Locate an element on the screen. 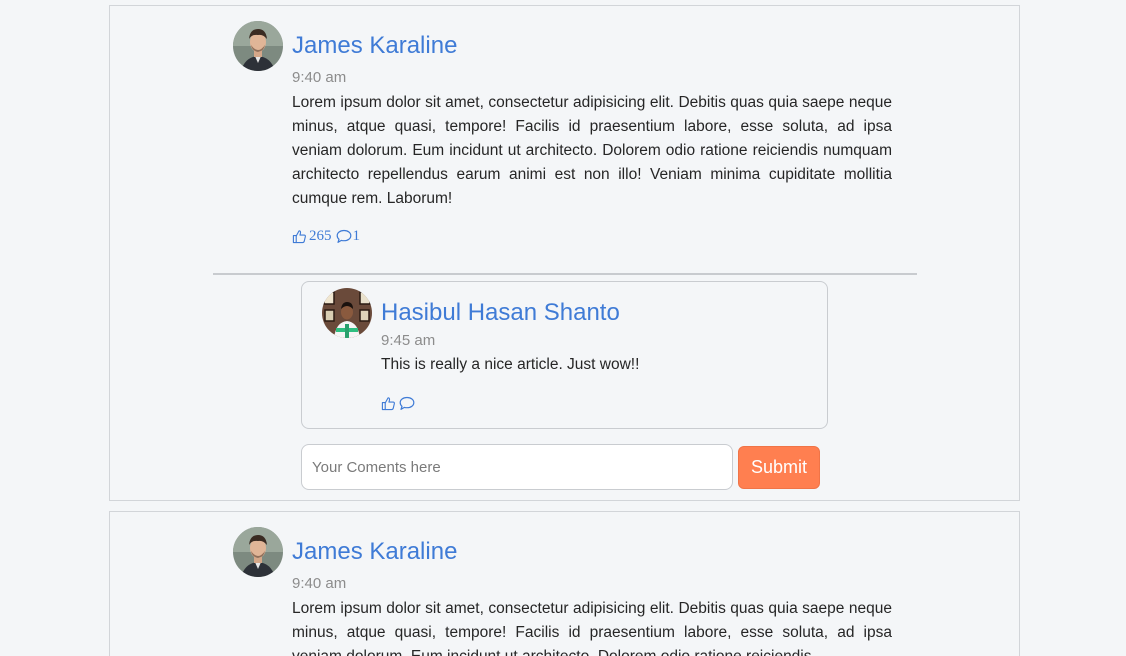  comment-input is located at coordinates (517, 467).